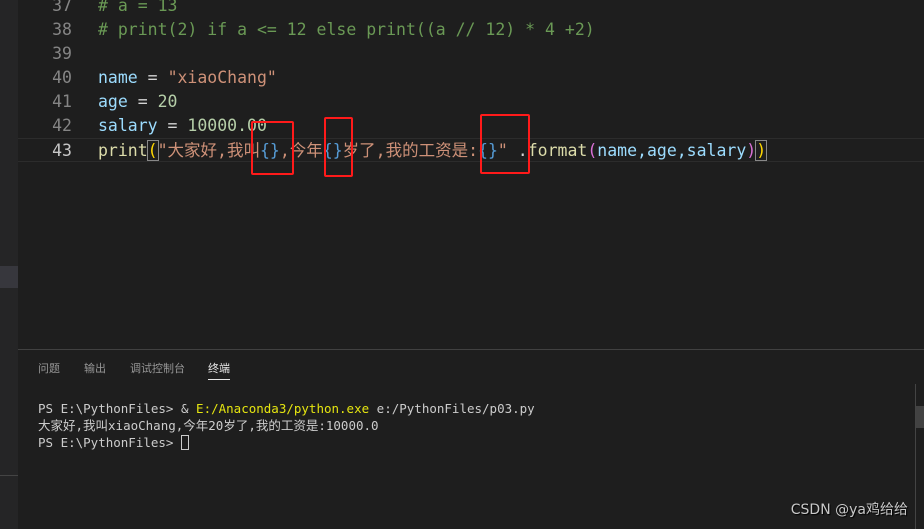  I want to click on comment: # a = 13, so click(138, 7).